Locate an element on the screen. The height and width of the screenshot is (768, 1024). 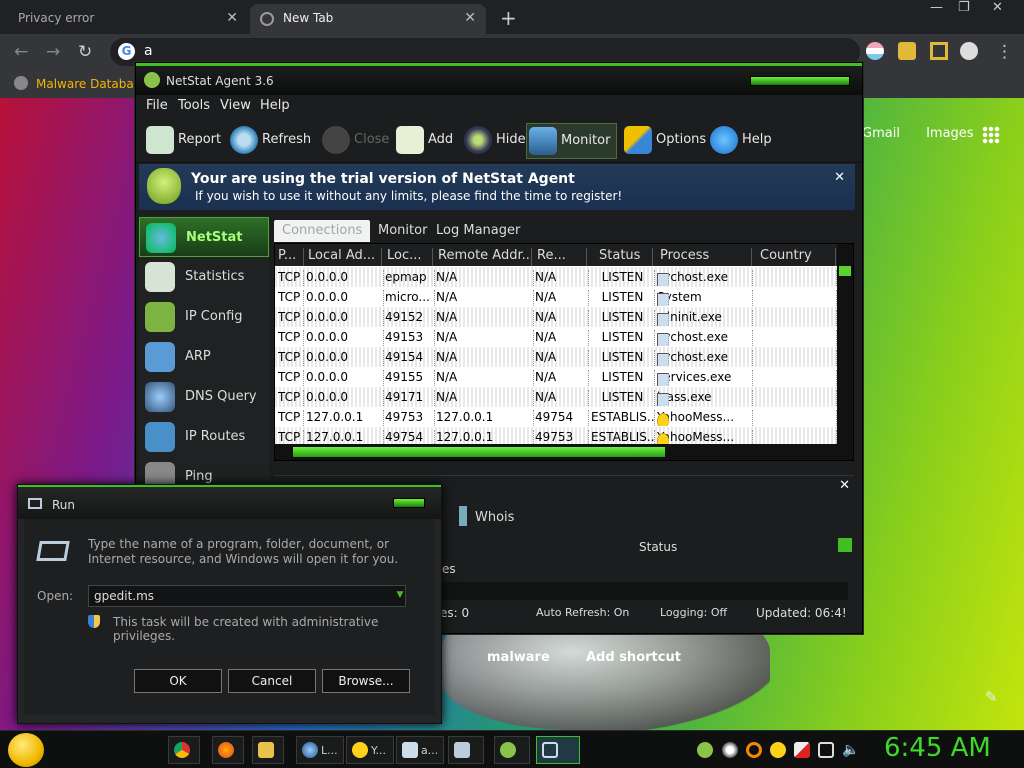
taskbar-network-tool is located at coordinates (466, 750).